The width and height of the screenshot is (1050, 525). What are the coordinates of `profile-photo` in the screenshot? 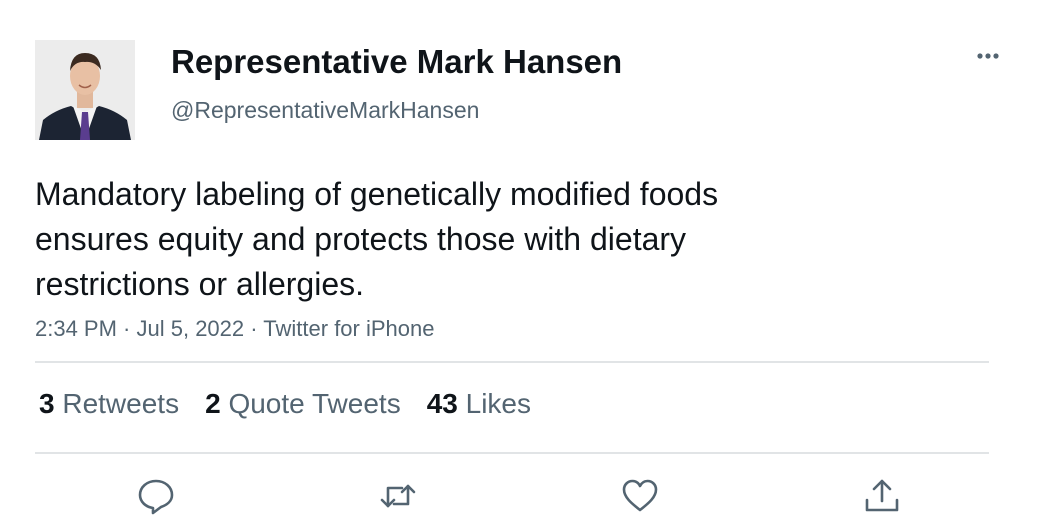 It's located at (85, 90).